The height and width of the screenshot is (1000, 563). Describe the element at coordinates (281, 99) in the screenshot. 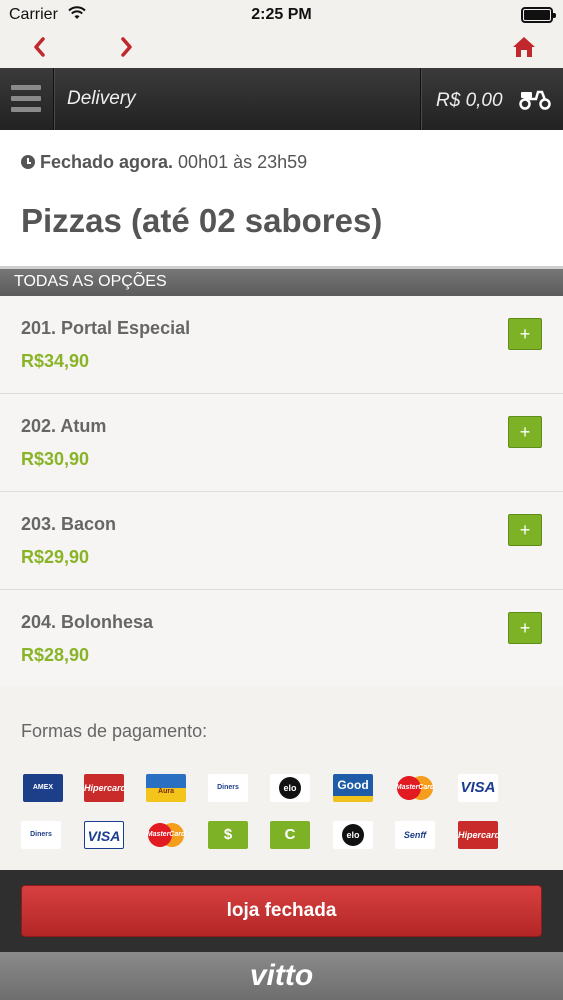

I see `app-header: Delivery R$ 0,00` at that location.